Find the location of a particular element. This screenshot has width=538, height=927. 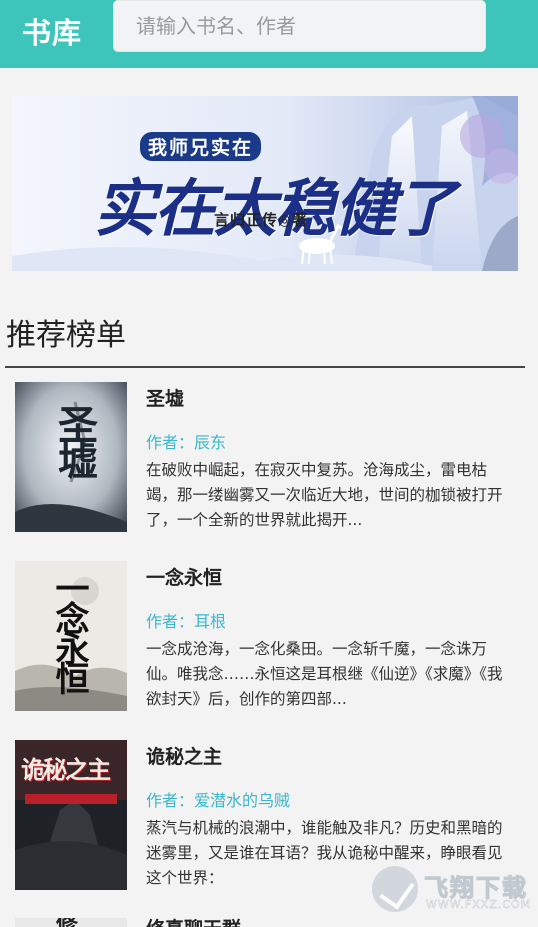

site-watermark: 飞翔下载 WWW.FXXZ.COM is located at coordinates (452, 891).